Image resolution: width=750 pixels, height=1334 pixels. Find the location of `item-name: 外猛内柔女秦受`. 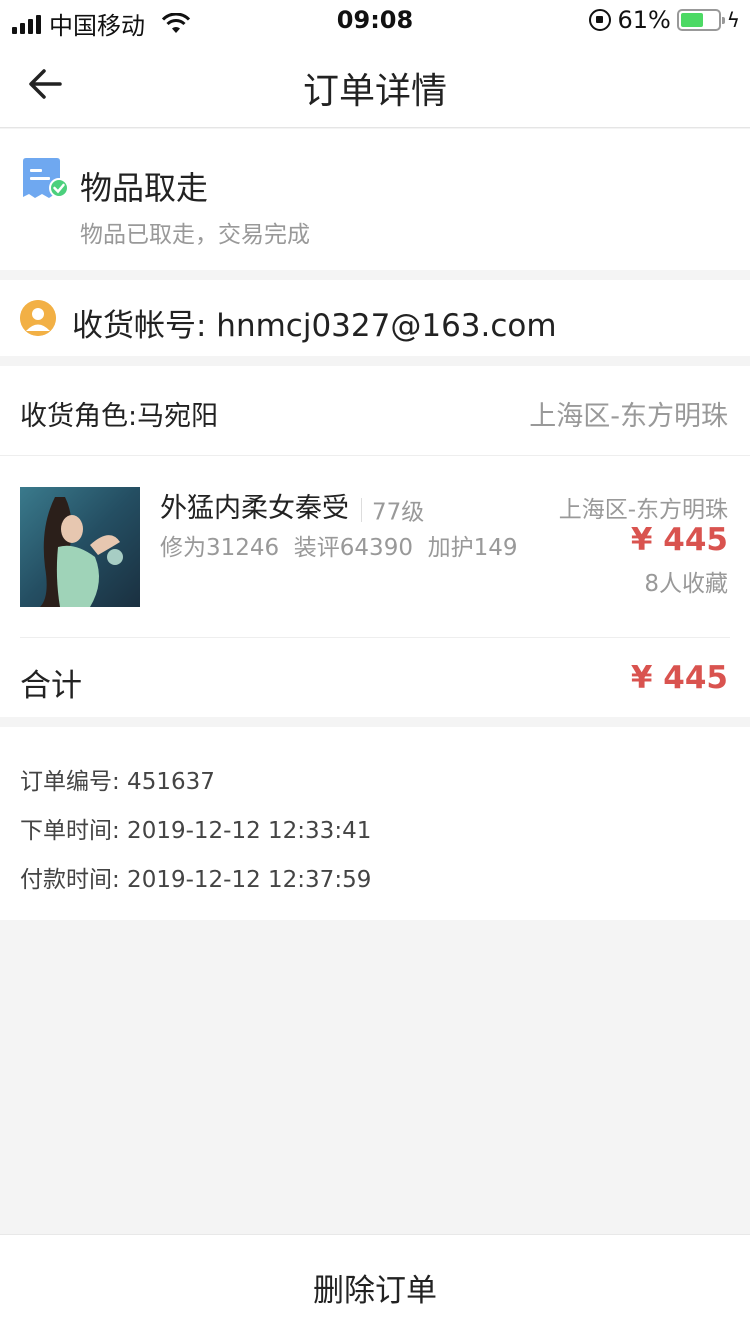

item-name: 外猛内柔女秦受 is located at coordinates (254, 508).